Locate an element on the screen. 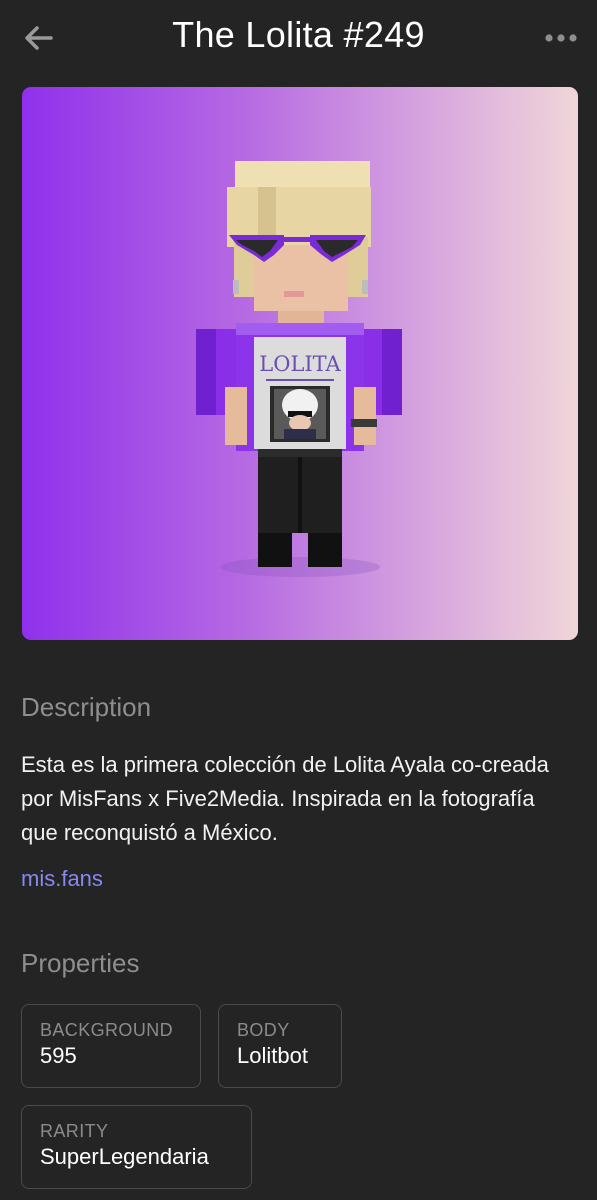 The image size is (597, 1200). top-bar: The Lolita #249 is located at coordinates (298, 38).